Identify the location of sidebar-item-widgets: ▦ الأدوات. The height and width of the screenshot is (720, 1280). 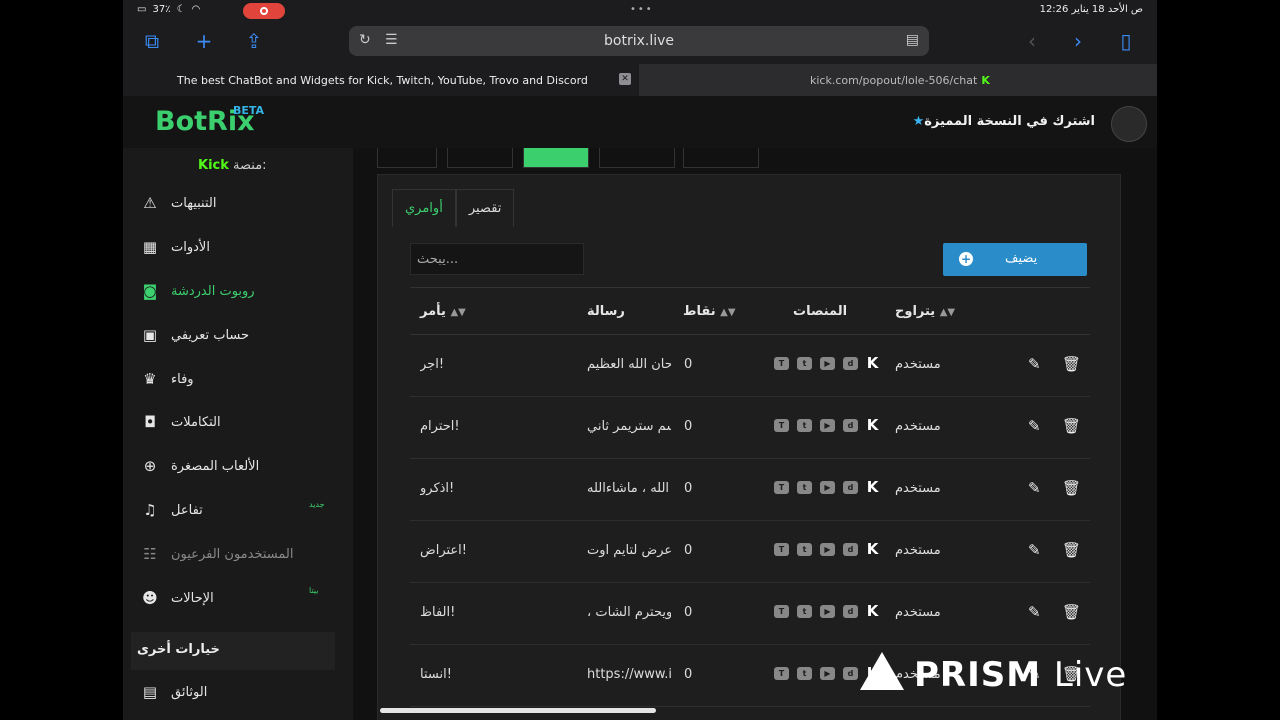
(175, 247).